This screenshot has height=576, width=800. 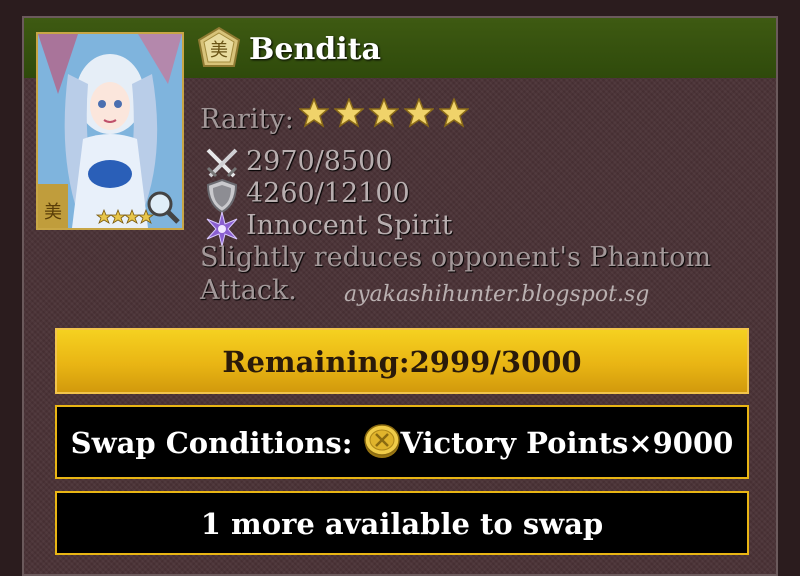 I want to click on swap-conditions-value: Victory Points×9000, so click(x=567, y=443).